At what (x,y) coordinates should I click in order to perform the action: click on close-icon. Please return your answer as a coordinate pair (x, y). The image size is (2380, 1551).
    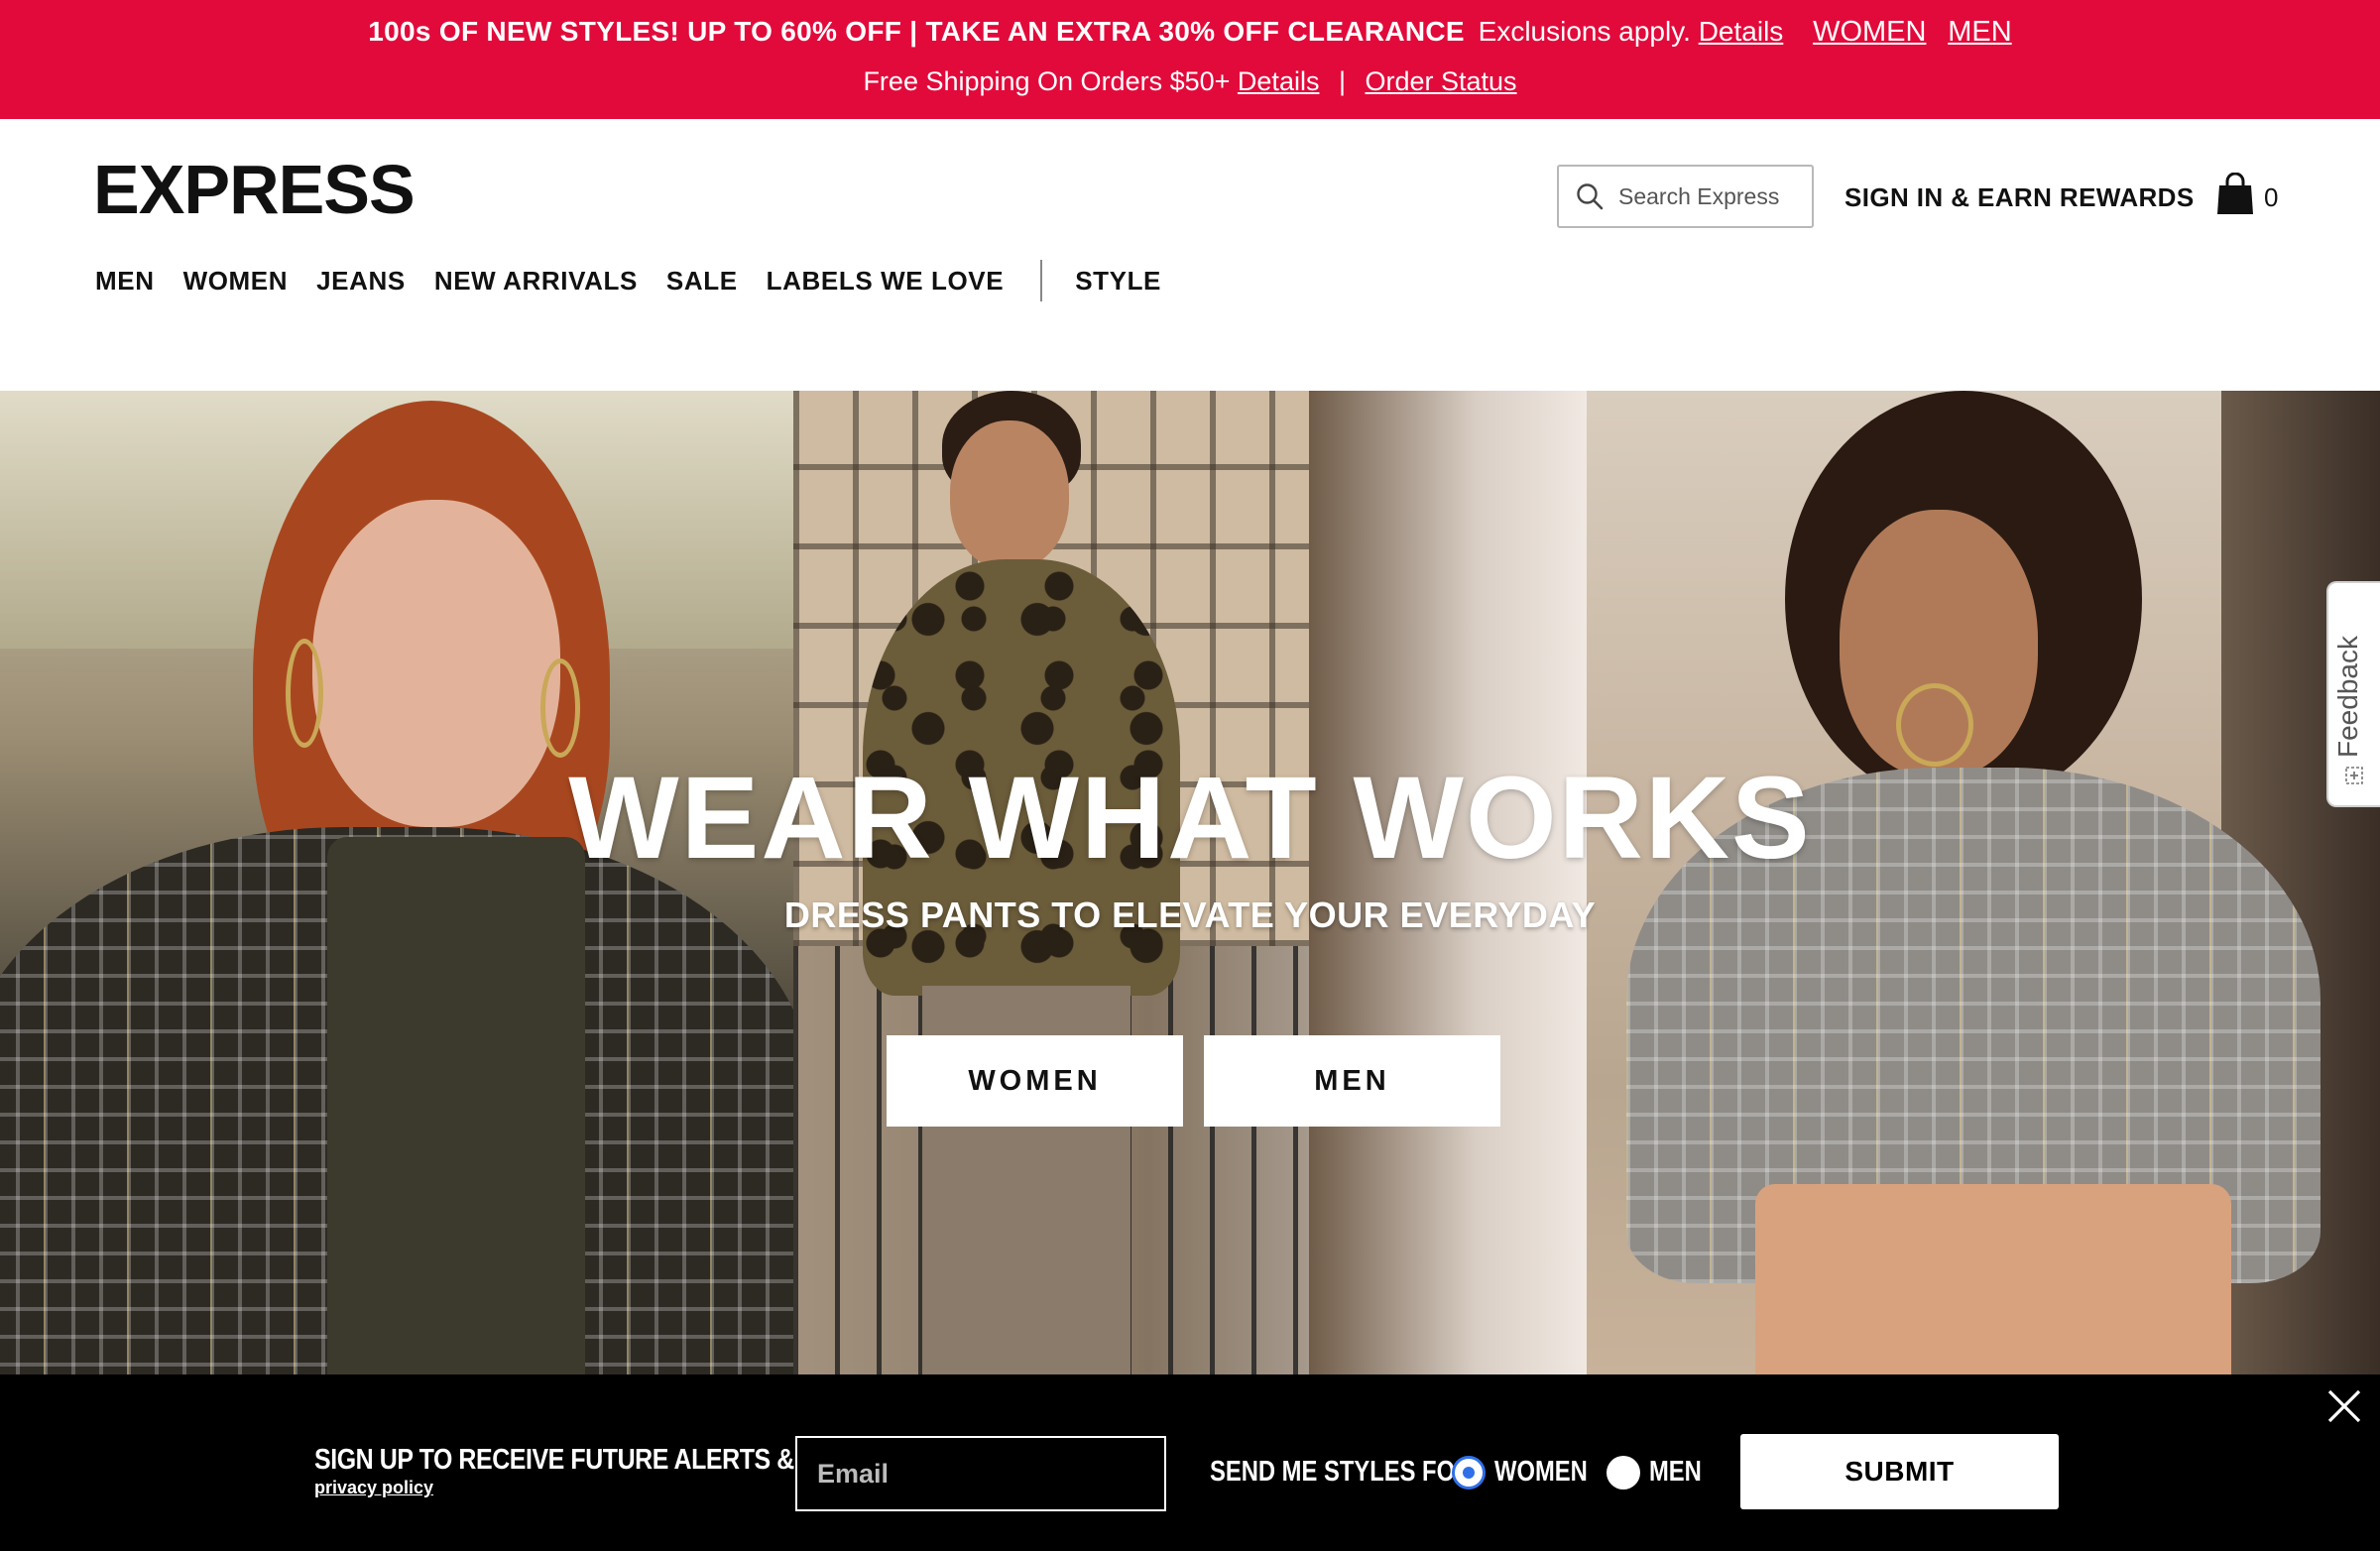
    Looking at the image, I should click on (2344, 1406).